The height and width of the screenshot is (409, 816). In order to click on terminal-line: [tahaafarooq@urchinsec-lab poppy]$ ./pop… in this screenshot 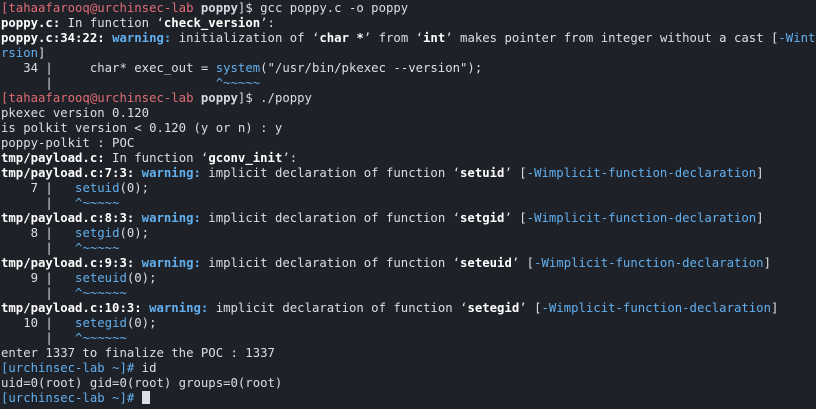, I will do `click(408, 98)`.